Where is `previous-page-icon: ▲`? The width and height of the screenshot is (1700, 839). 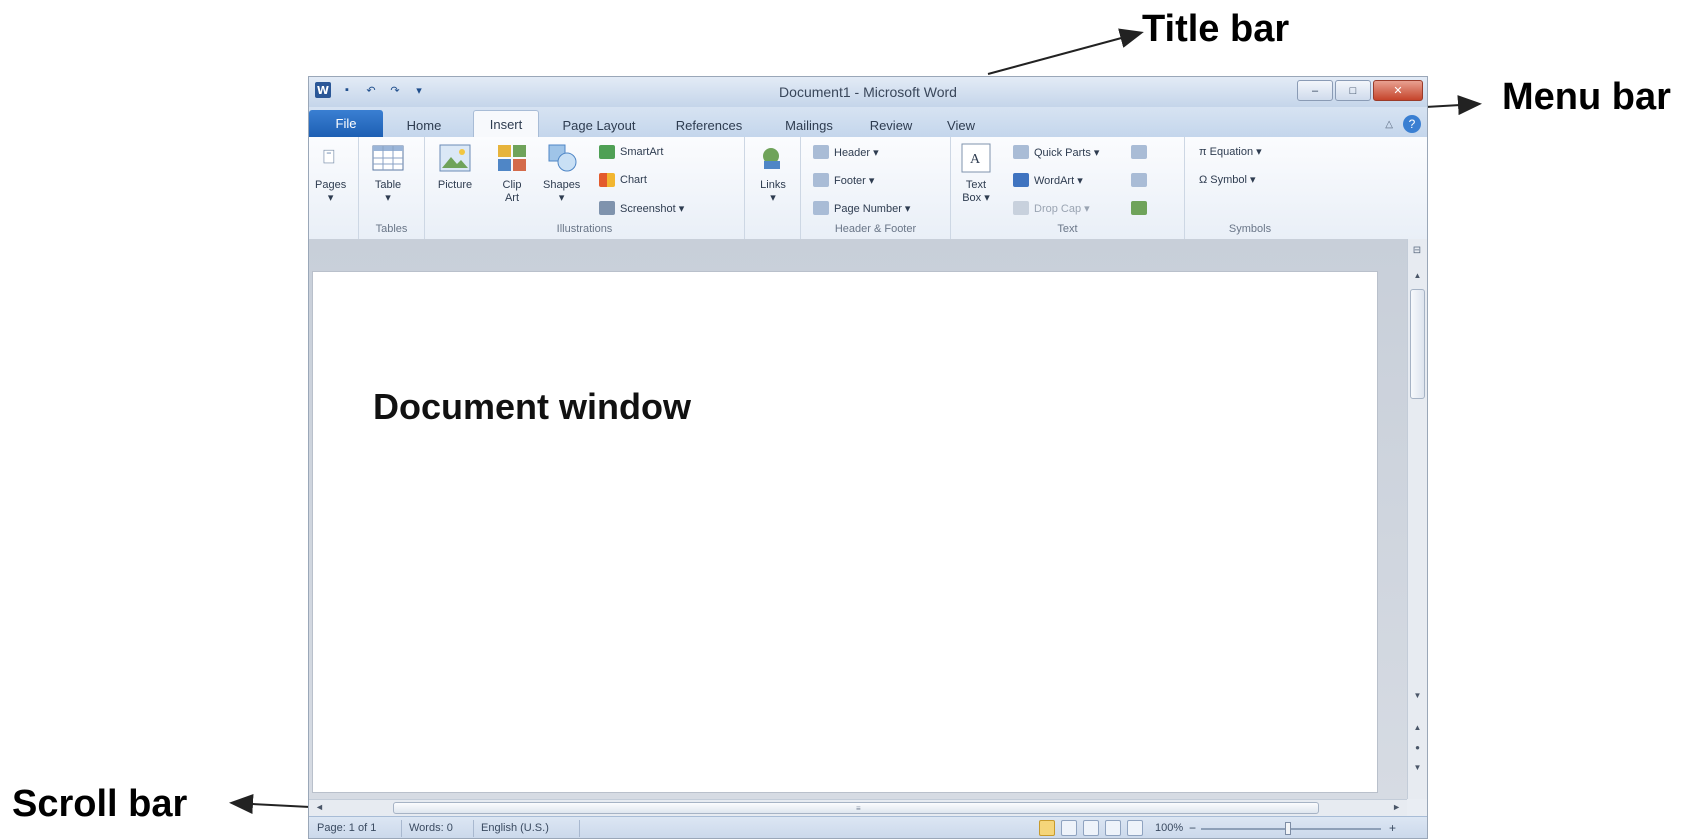
previous-page-icon: ▲ is located at coordinates (1417, 731).